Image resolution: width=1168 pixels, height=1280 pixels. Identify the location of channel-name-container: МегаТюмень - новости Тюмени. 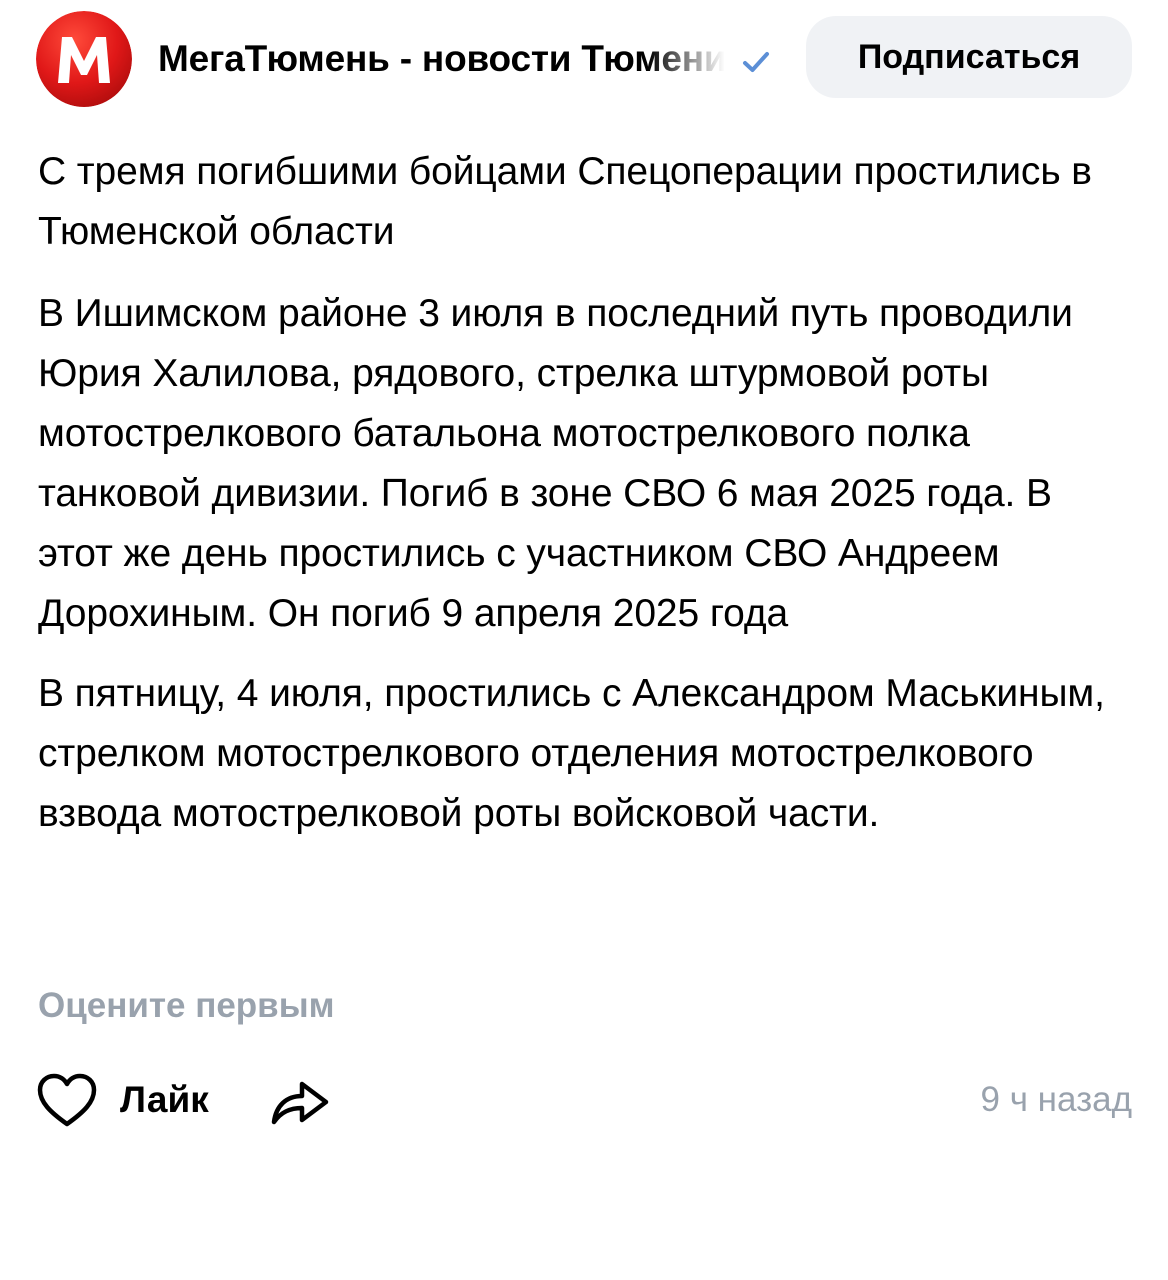
(448, 61).